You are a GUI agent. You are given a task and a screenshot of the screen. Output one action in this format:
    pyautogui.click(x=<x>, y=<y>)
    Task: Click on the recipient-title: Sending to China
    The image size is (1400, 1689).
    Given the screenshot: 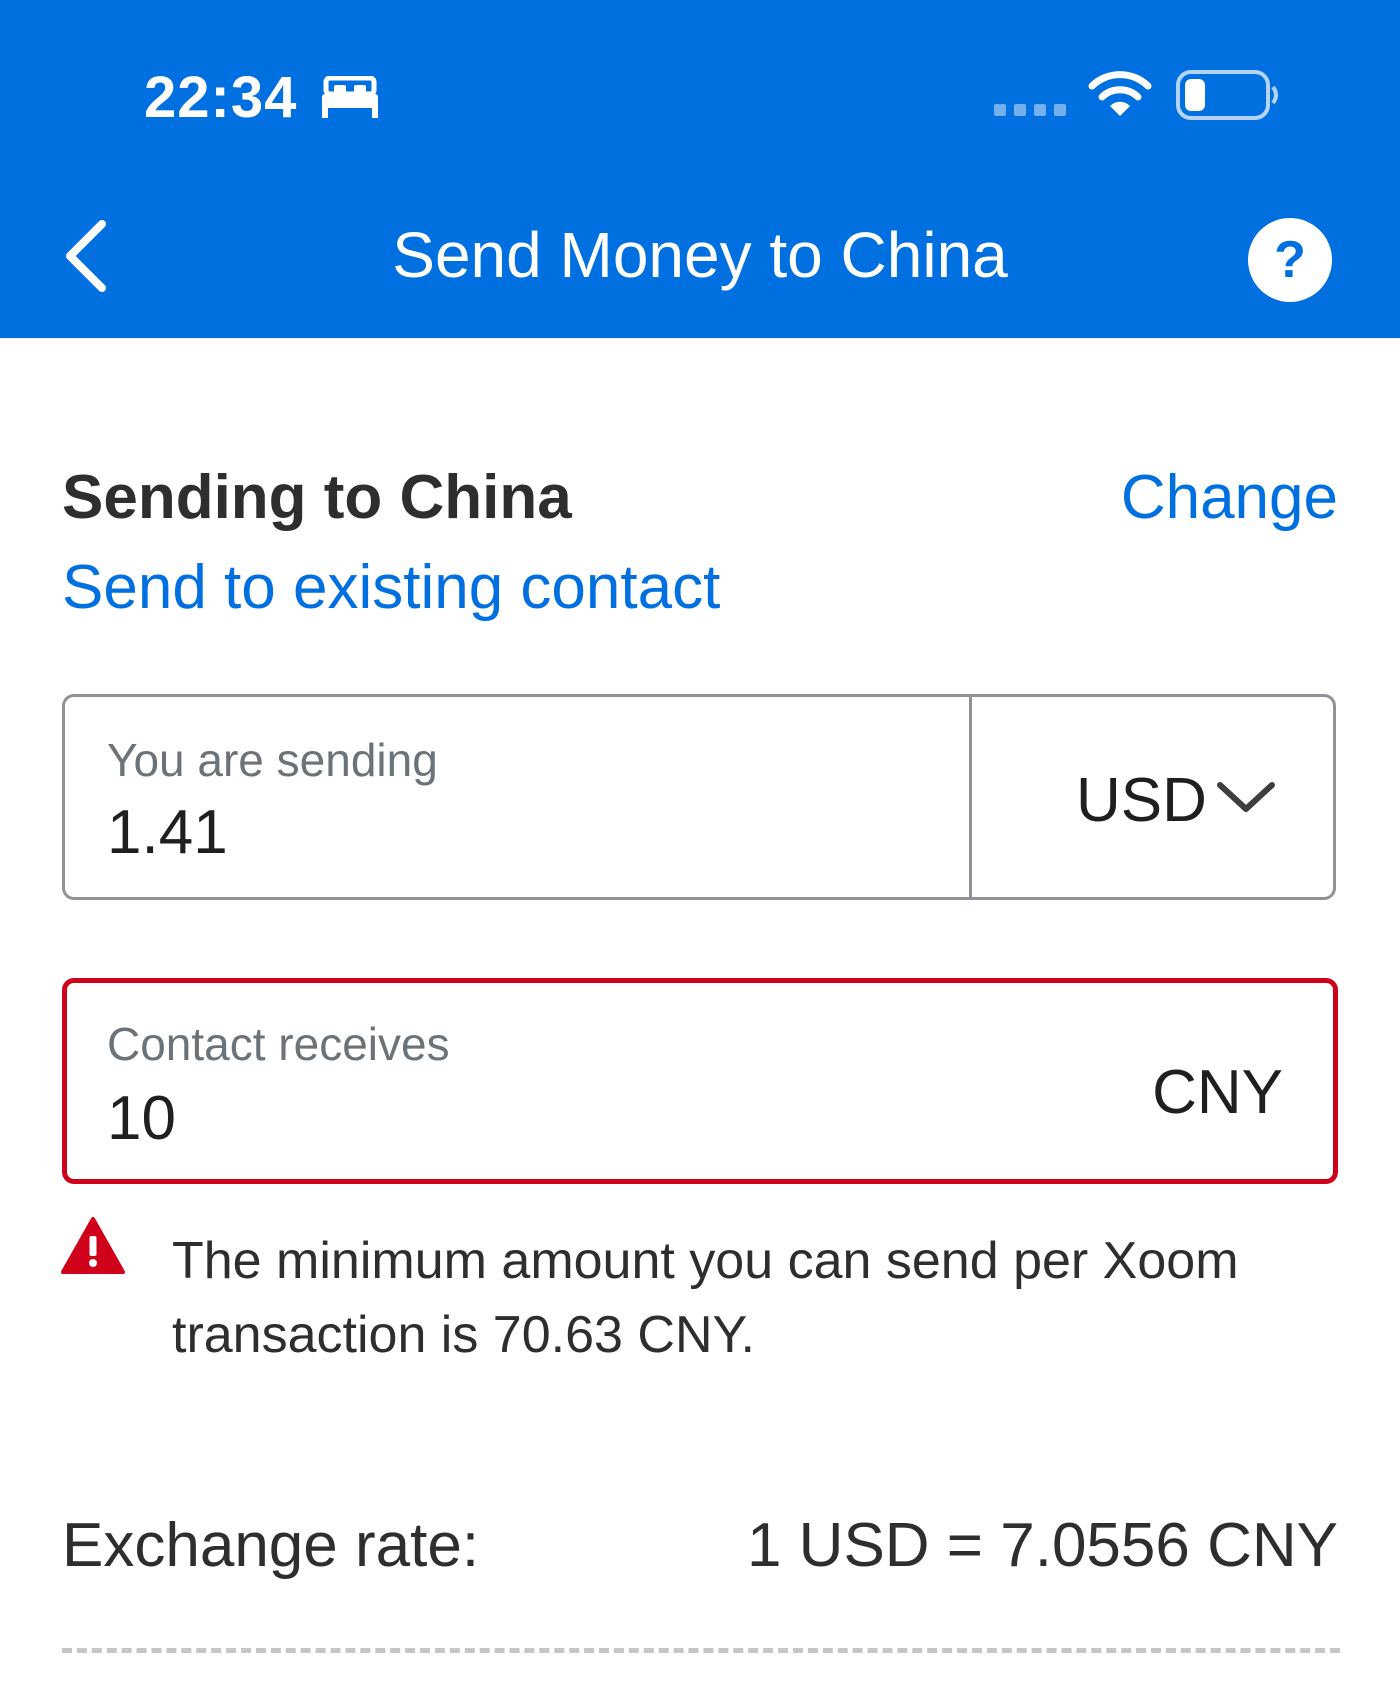 What is the action you would take?
    pyautogui.click(x=317, y=497)
    